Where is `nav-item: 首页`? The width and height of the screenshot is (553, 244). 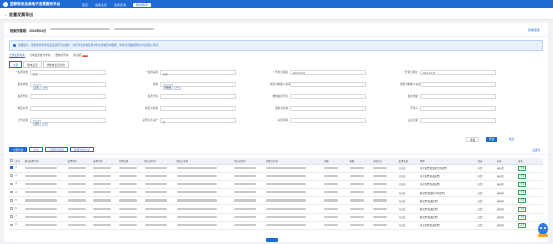
nav-item: 首页 is located at coordinates (85, 5).